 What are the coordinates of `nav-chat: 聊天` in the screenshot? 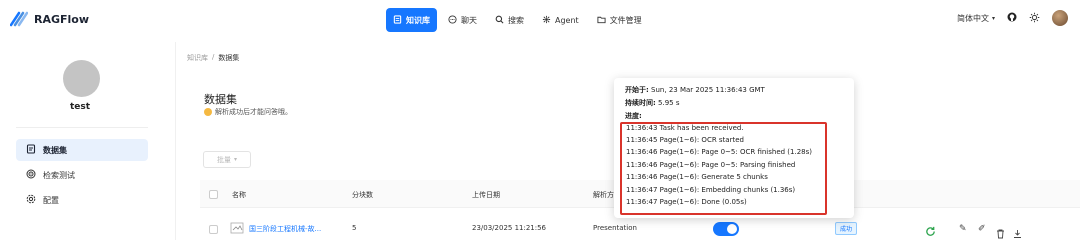 It's located at (462, 20).